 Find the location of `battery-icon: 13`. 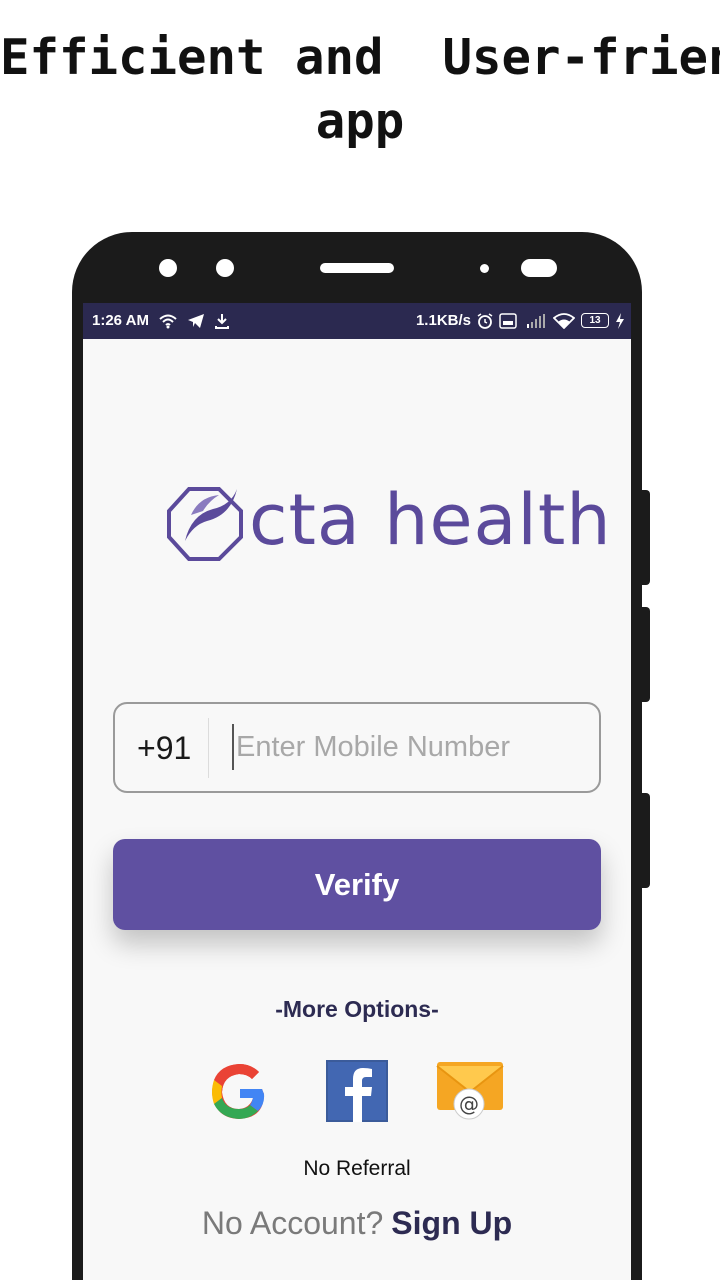

battery-icon: 13 is located at coordinates (595, 320).